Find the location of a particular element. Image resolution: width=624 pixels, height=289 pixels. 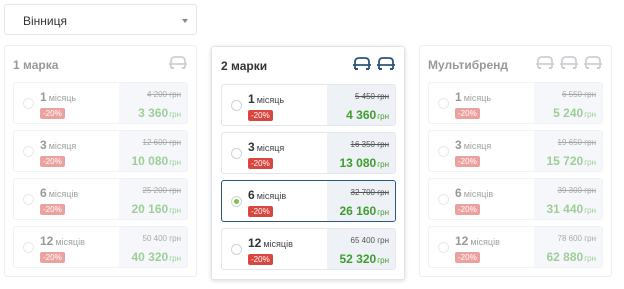

new-price: 31 440грн is located at coordinates (572, 209).